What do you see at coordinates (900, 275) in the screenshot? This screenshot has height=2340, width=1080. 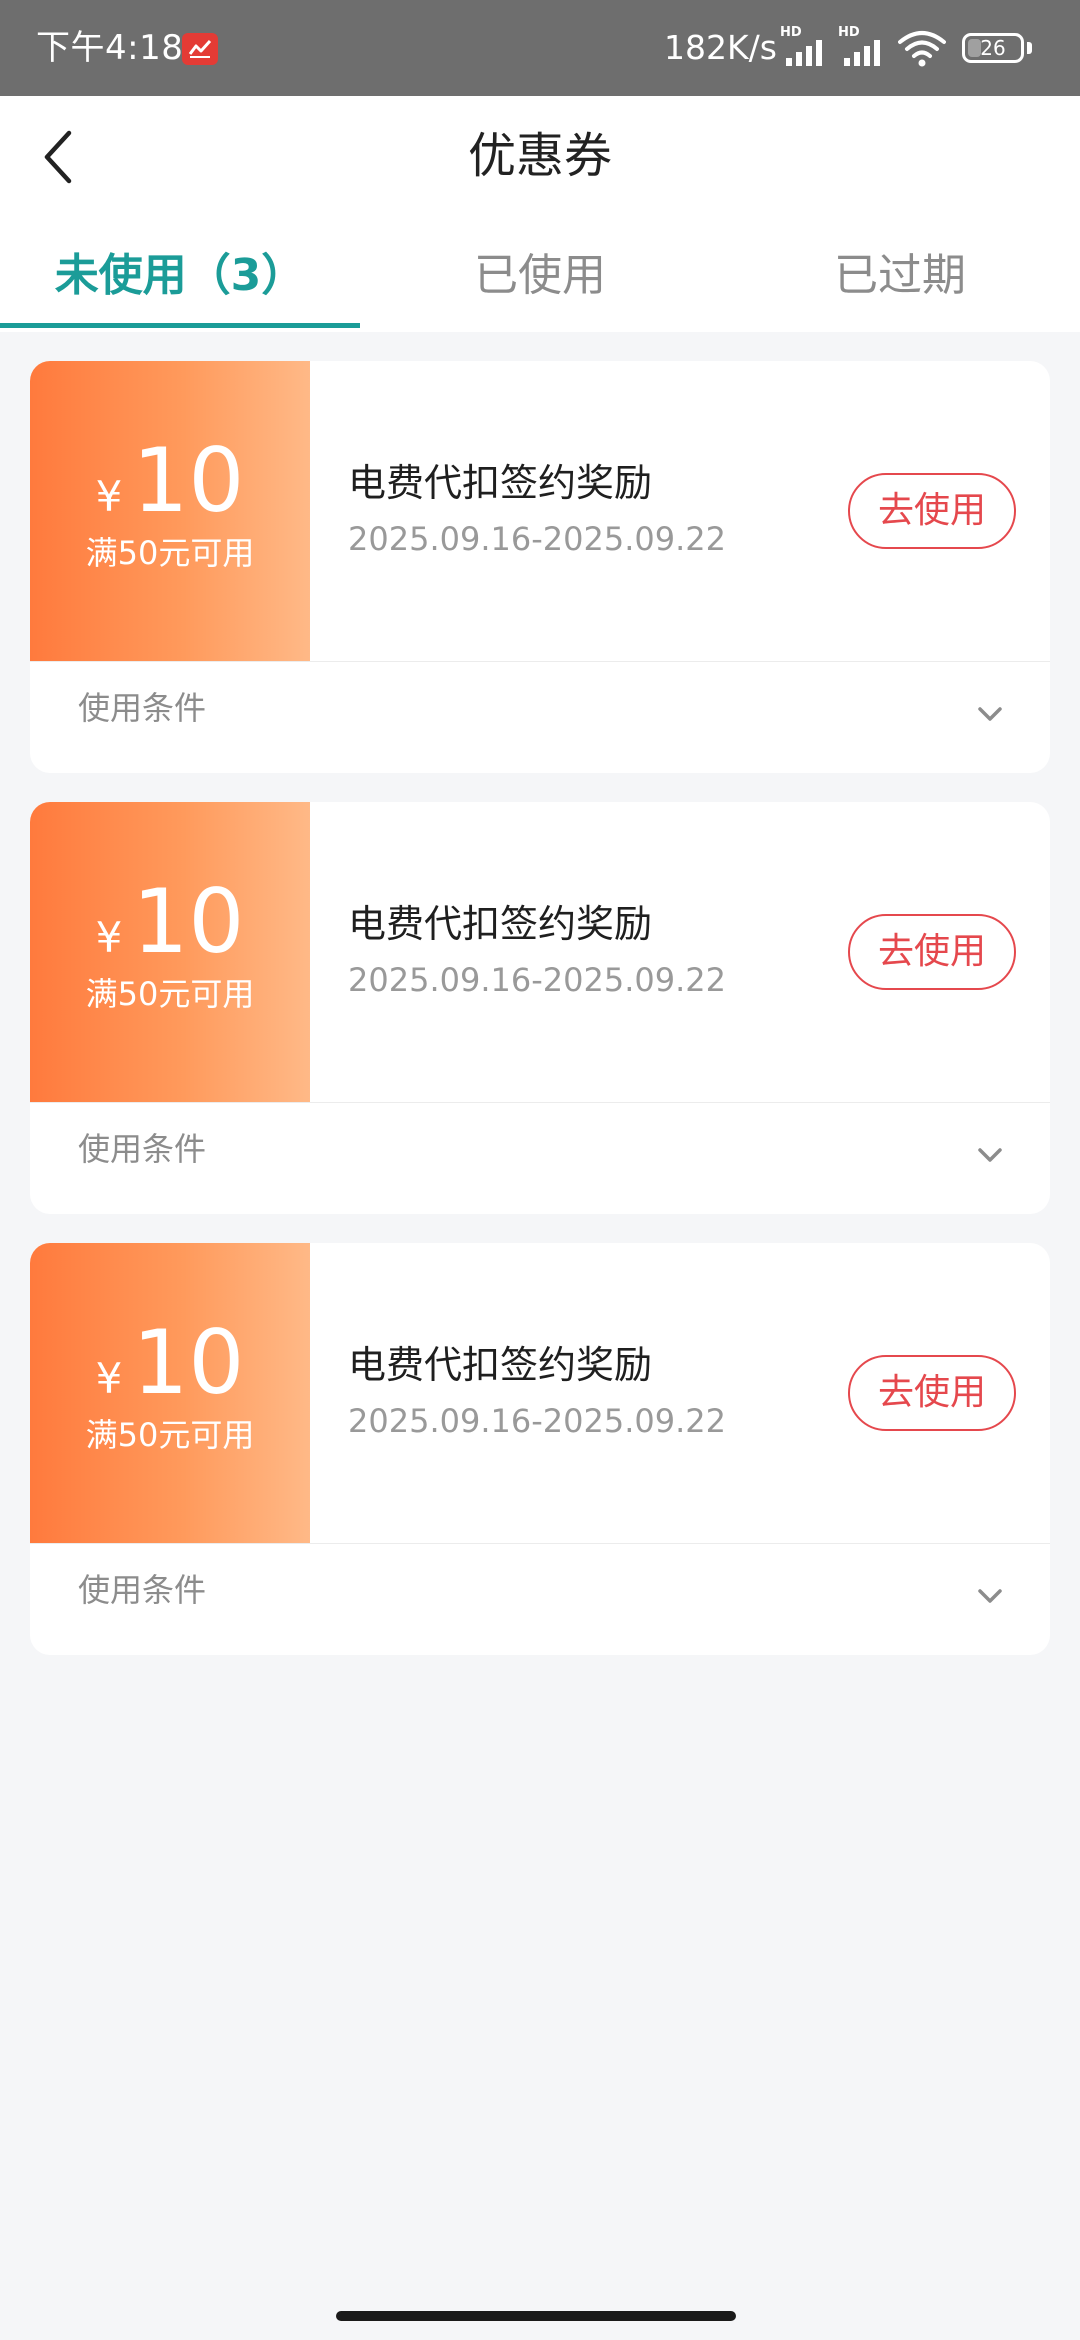 I see `tab-expired-label: 已过期` at bounding box center [900, 275].